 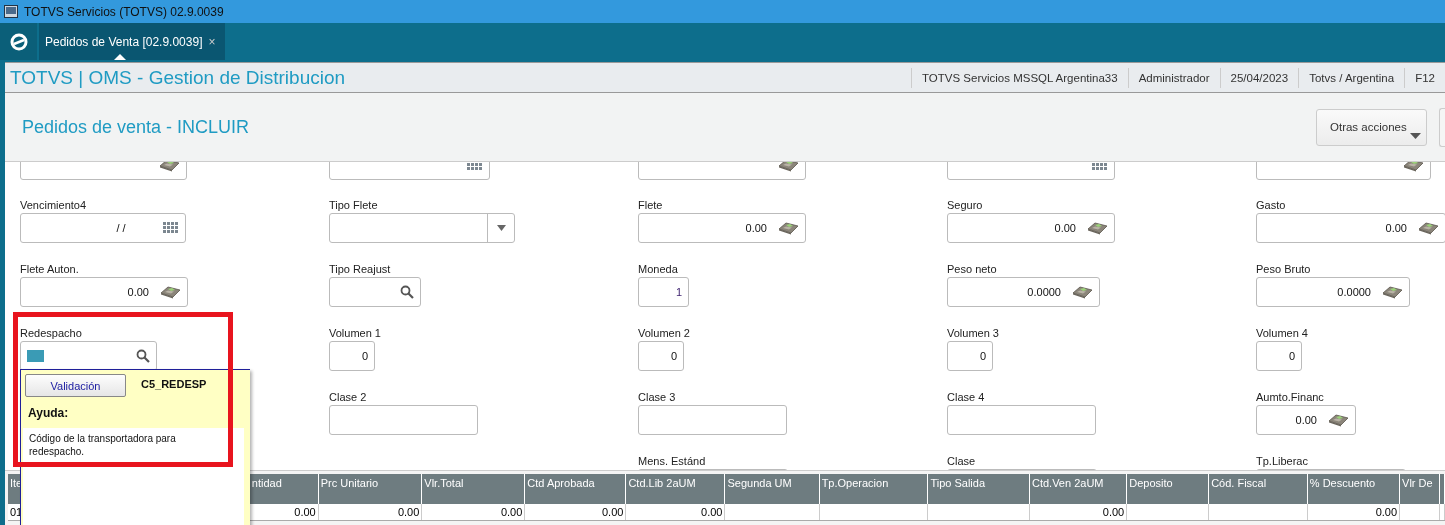 What do you see at coordinates (962, 461) in the screenshot?
I see `field-label: Clase` at bounding box center [962, 461].